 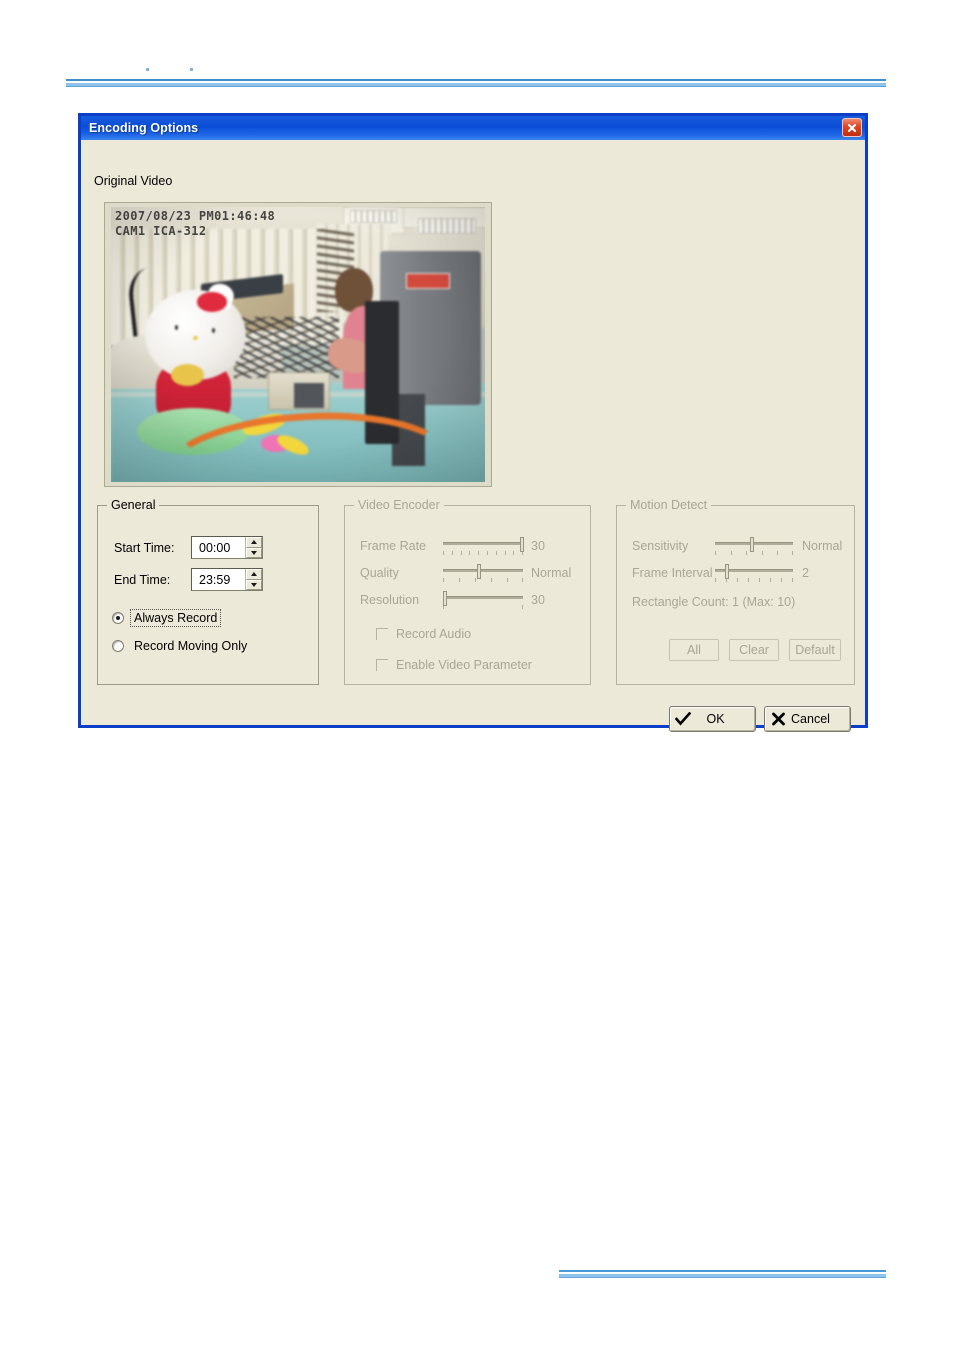 What do you see at coordinates (754, 575) in the screenshot?
I see `frame-interval-slider` at bounding box center [754, 575].